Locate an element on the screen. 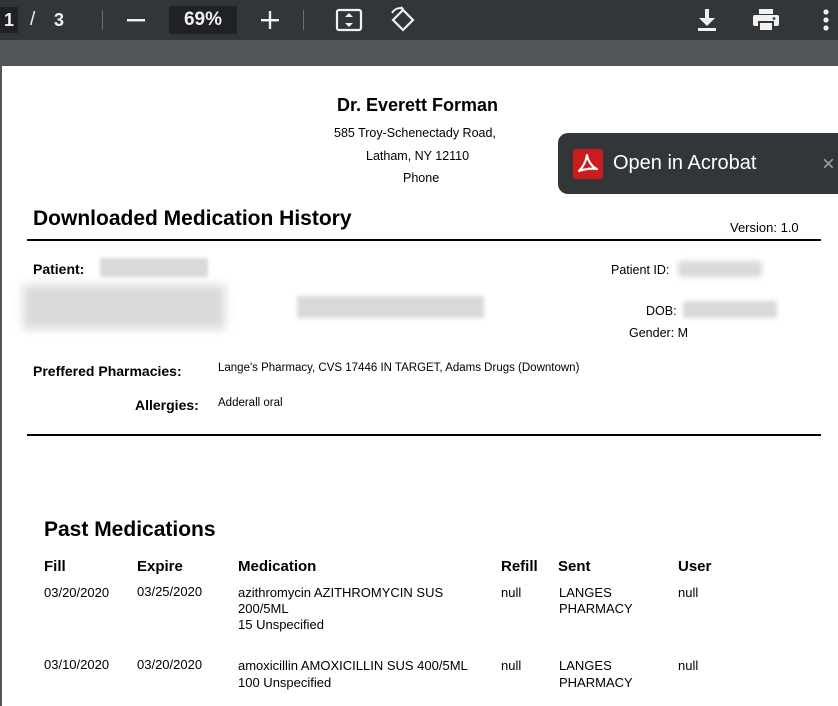 The image size is (838, 706). col-header-refill: Refill is located at coordinates (519, 566).